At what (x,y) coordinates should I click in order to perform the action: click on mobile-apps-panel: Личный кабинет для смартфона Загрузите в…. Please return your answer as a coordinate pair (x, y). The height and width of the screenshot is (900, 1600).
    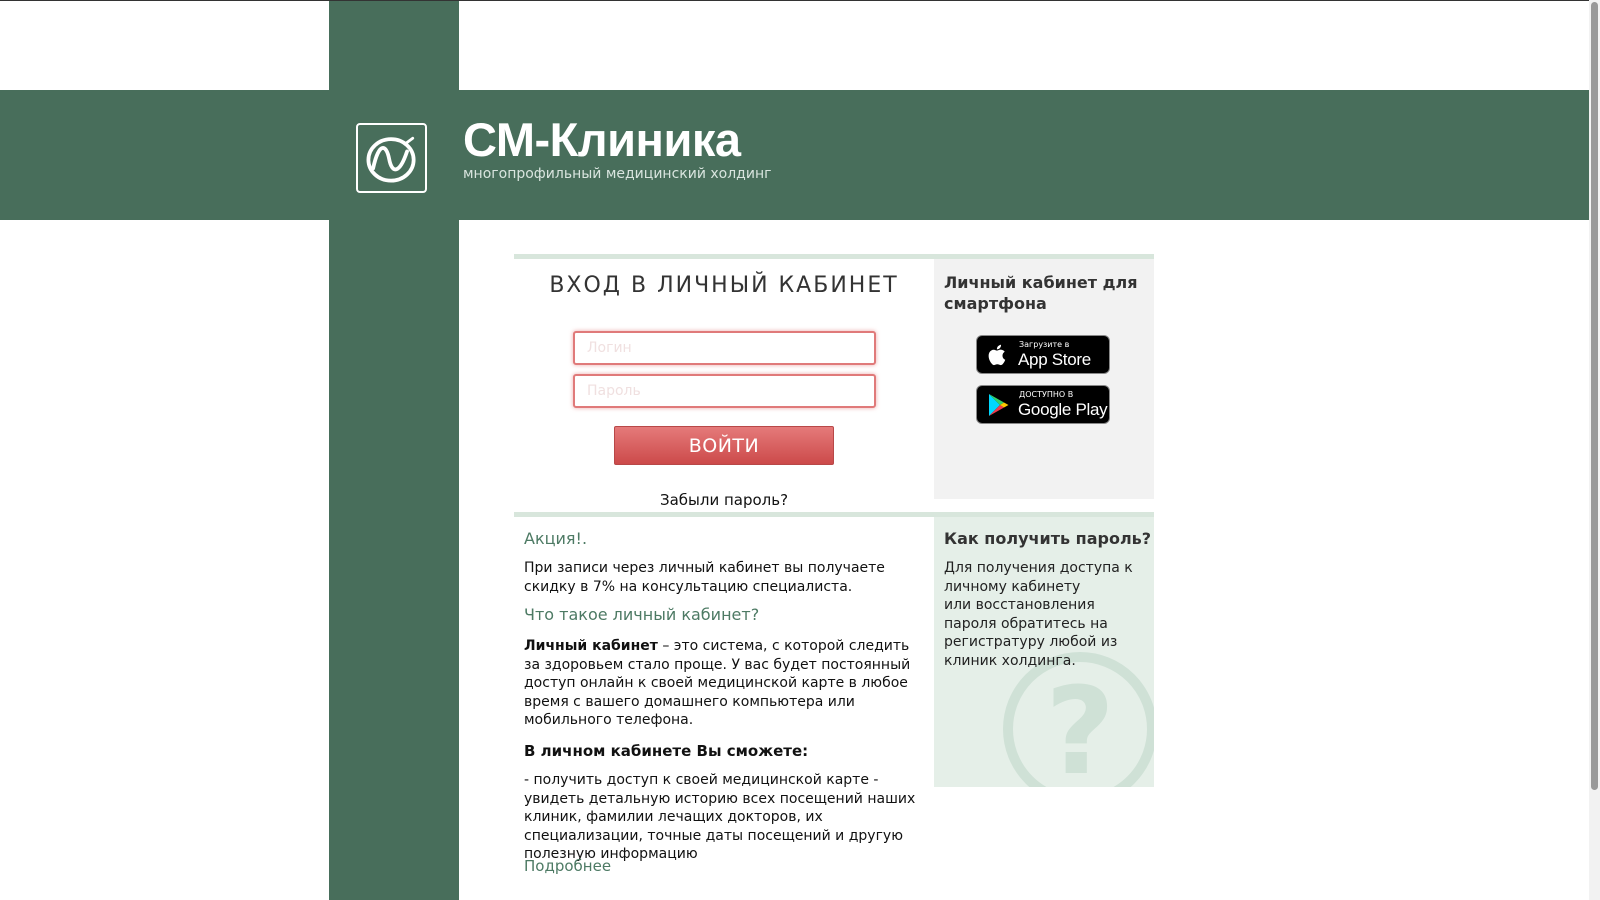
    Looking at the image, I should click on (1044, 376).